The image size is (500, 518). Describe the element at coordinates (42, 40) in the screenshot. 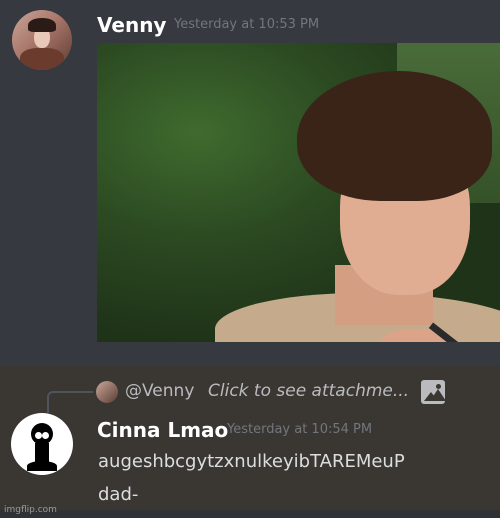

I see `venny-avatar` at that location.